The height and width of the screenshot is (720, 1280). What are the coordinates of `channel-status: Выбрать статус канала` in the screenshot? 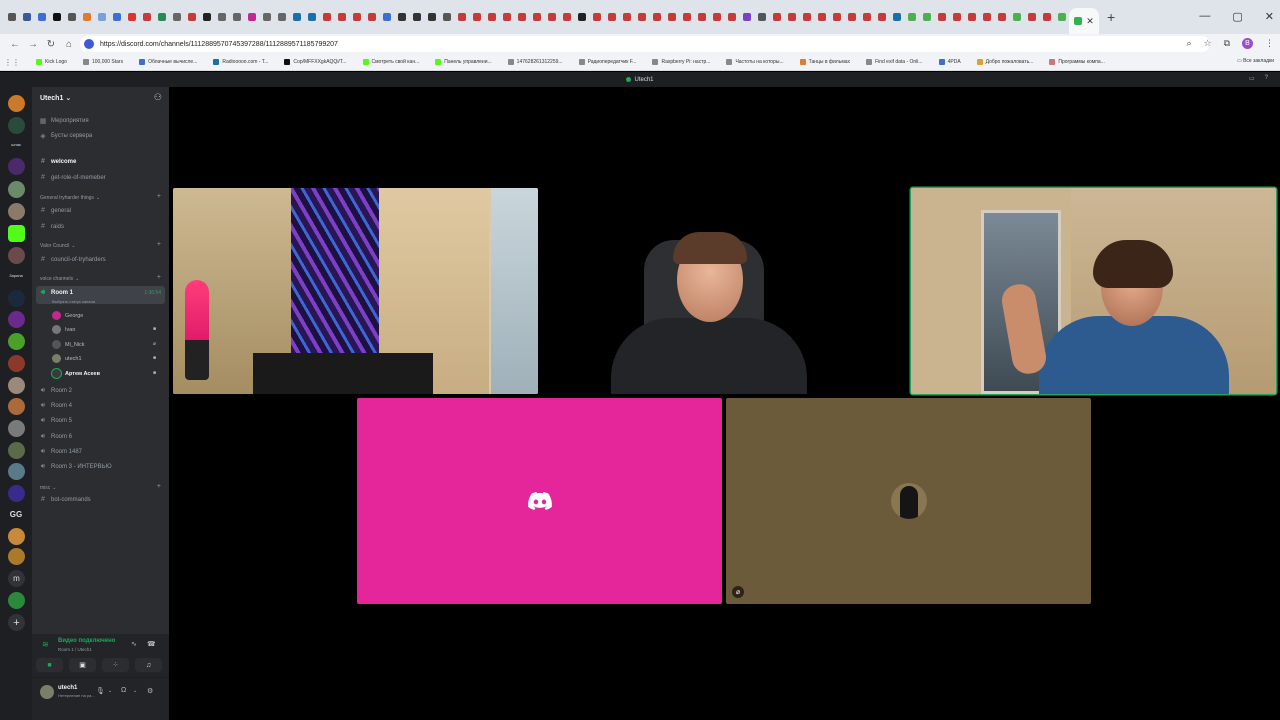 It's located at (73, 301).